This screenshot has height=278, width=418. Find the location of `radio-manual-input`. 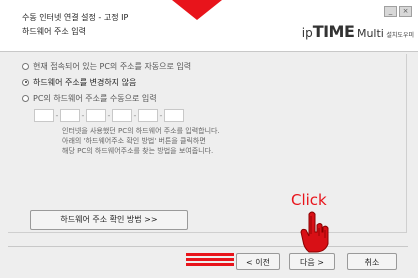

radio-manual-input is located at coordinates (25, 98).